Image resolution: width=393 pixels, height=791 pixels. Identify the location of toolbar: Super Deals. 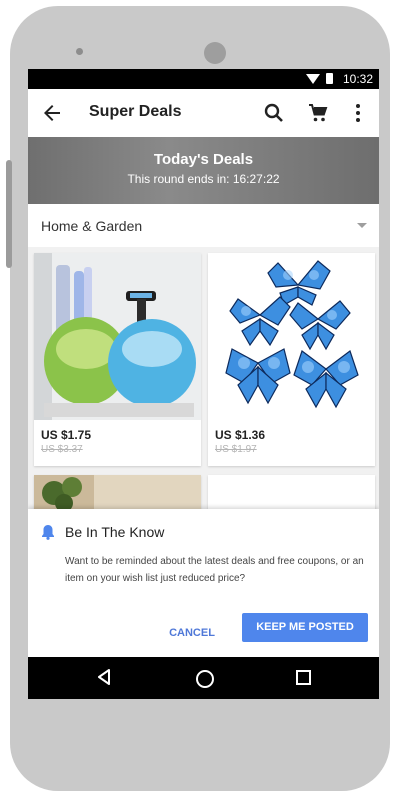
(203, 113).